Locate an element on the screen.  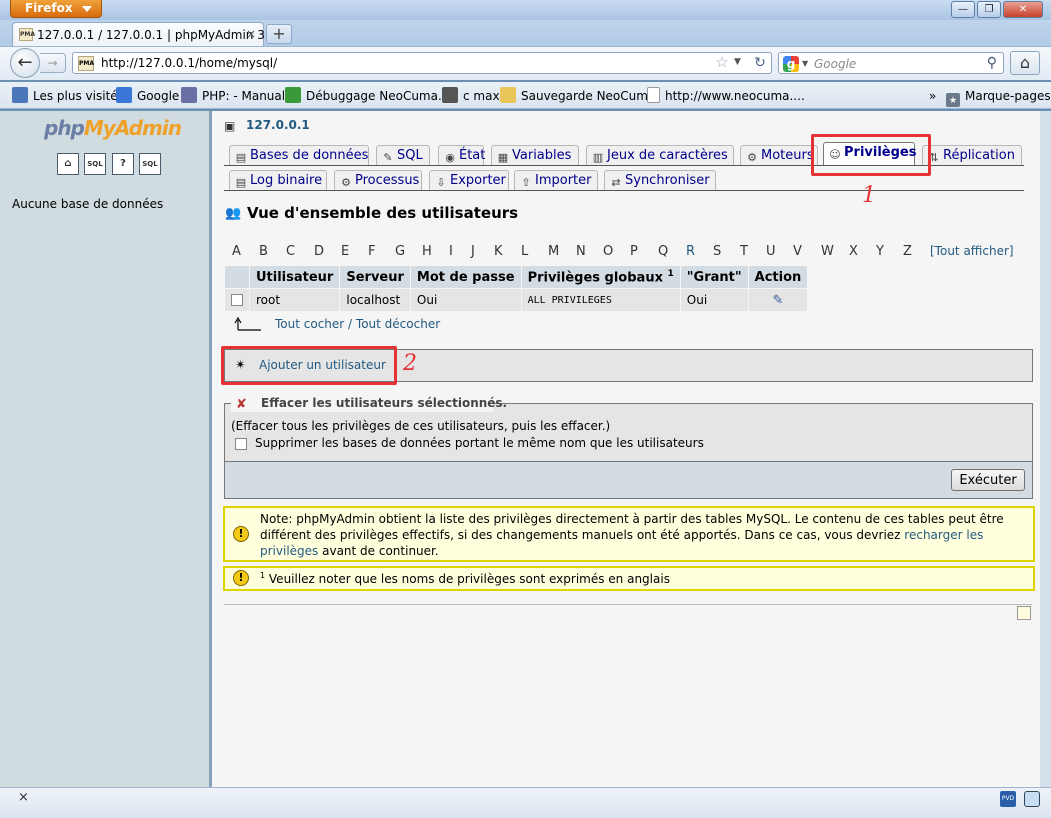
pvd-addon-icon: PVD is located at coordinates (1008, 799).